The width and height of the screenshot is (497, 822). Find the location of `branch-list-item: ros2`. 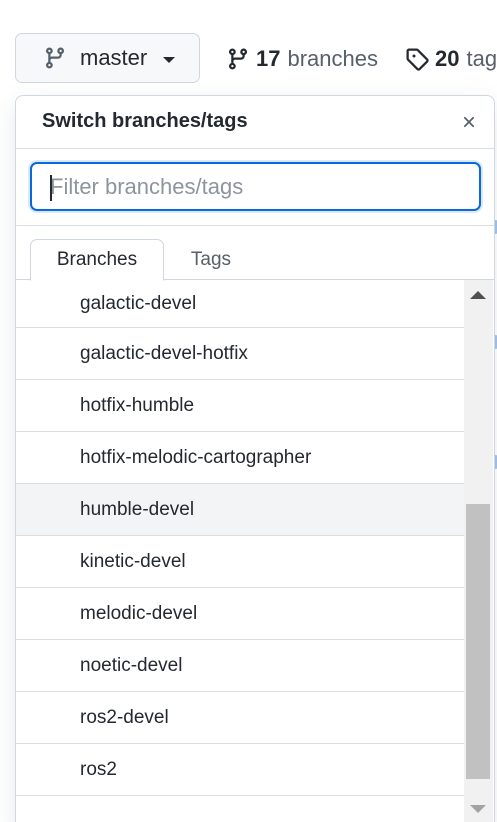

branch-list-item: ros2 is located at coordinates (240, 770).